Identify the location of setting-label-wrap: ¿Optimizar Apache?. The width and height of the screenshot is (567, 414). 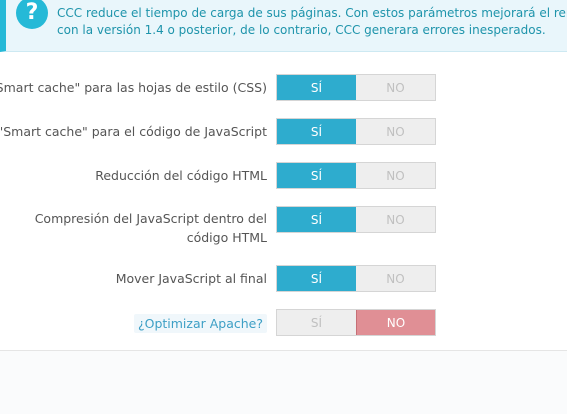
(133, 323).